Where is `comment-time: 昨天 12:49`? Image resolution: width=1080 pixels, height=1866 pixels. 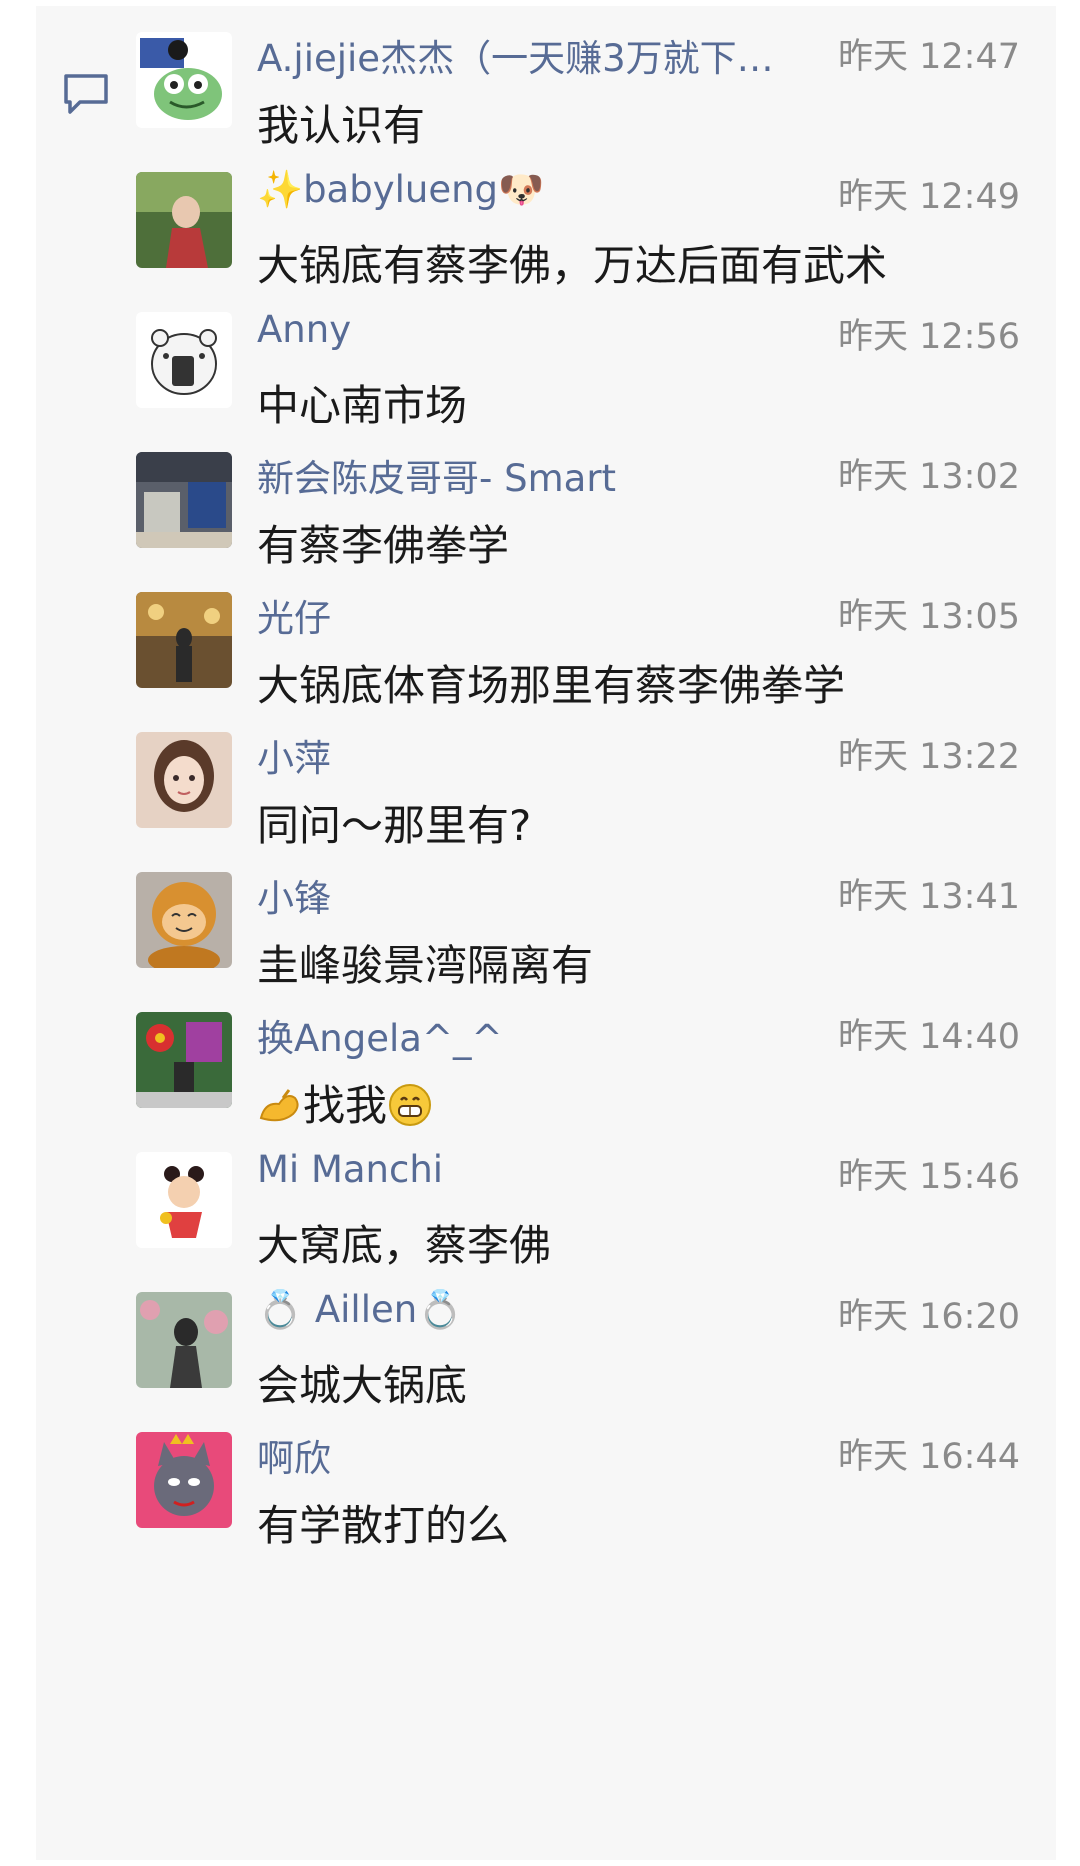 comment-time: 昨天 12:49 is located at coordinates (929, 197).